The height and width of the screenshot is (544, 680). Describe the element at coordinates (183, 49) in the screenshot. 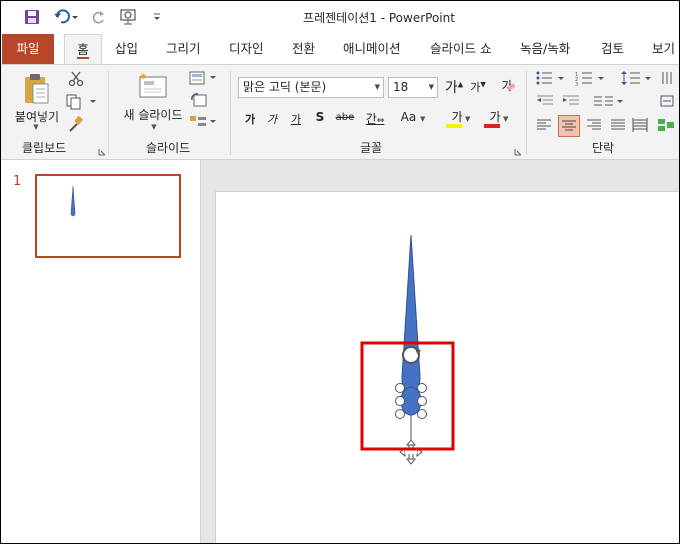

I see `tab-draw: 그리기` at that location.